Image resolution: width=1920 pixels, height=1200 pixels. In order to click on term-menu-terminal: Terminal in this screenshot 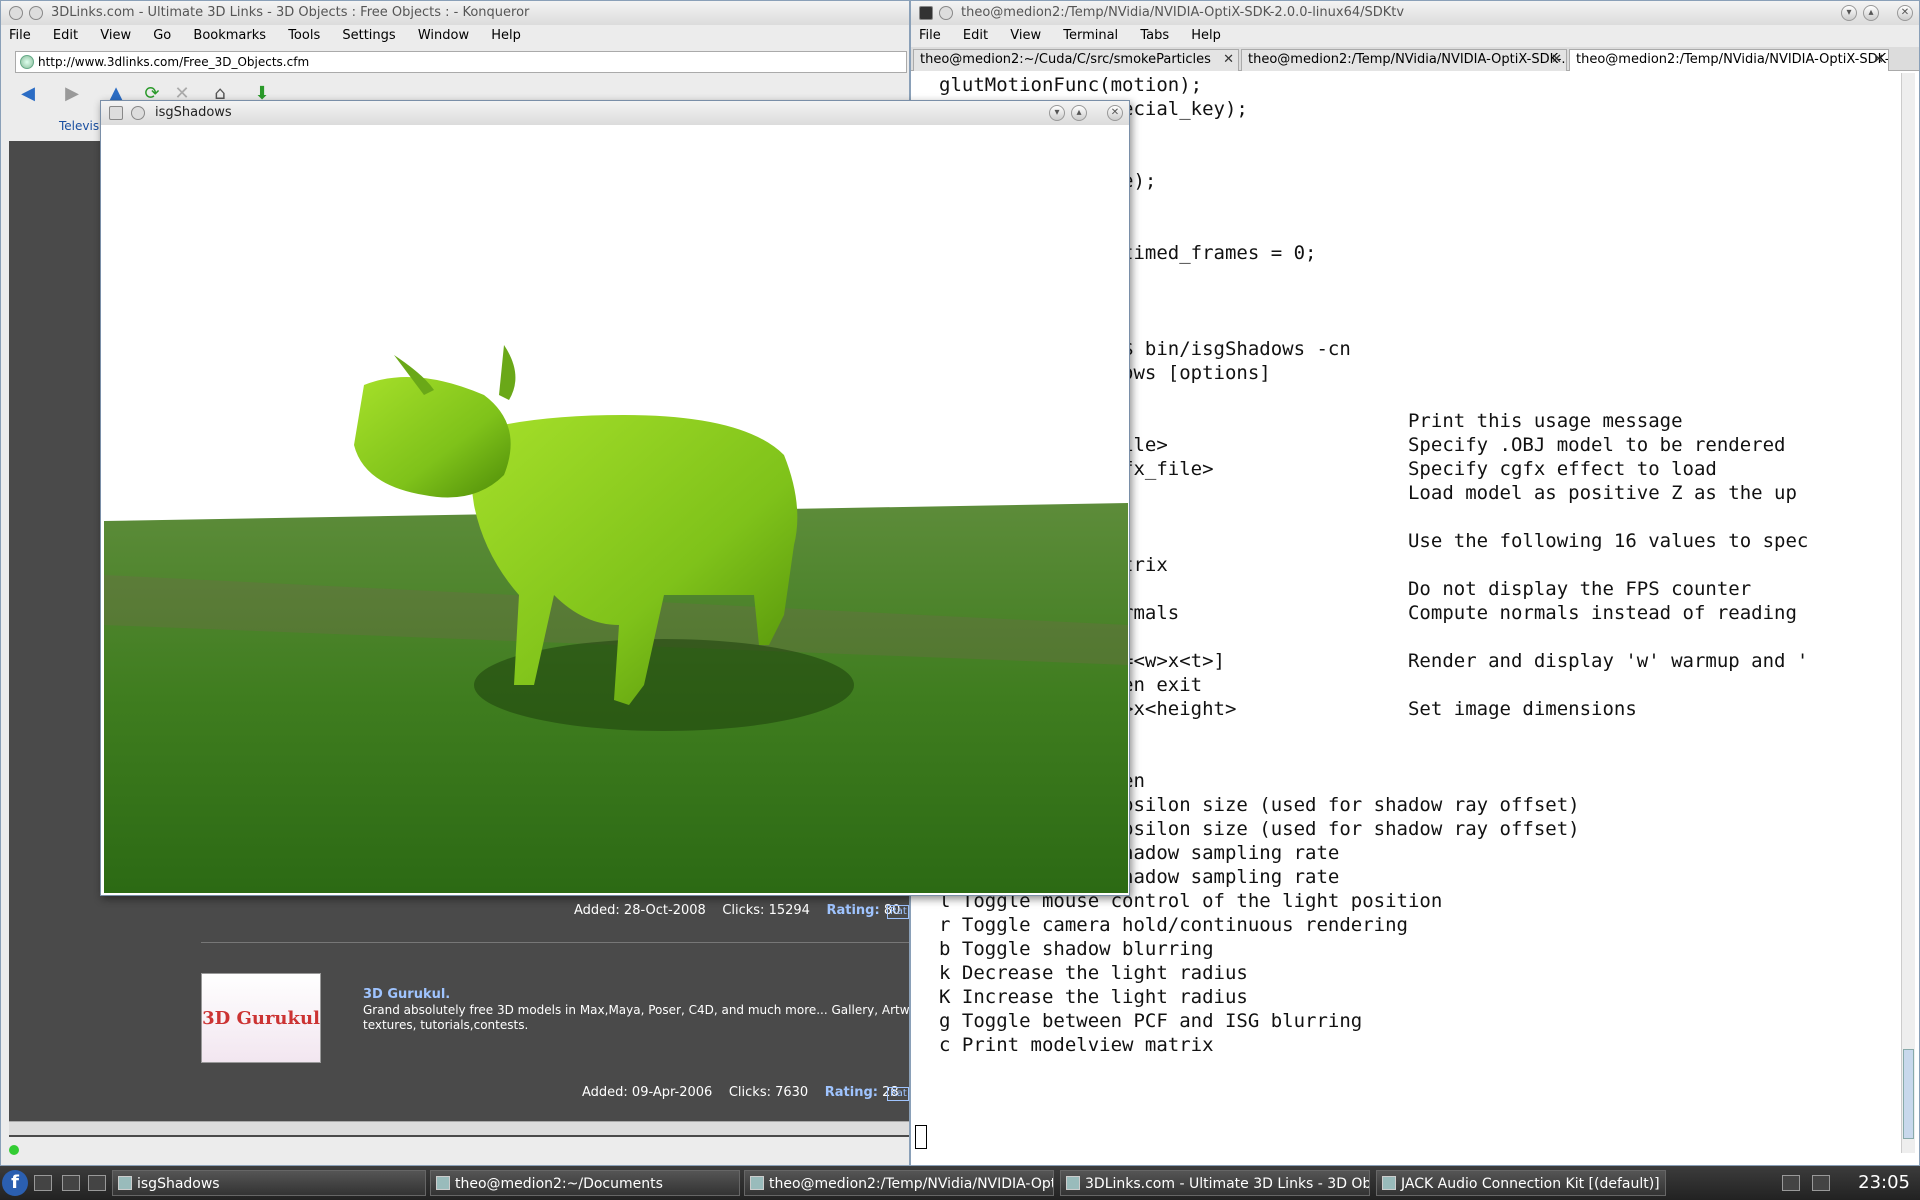, I will do `click(1090, 35)`.